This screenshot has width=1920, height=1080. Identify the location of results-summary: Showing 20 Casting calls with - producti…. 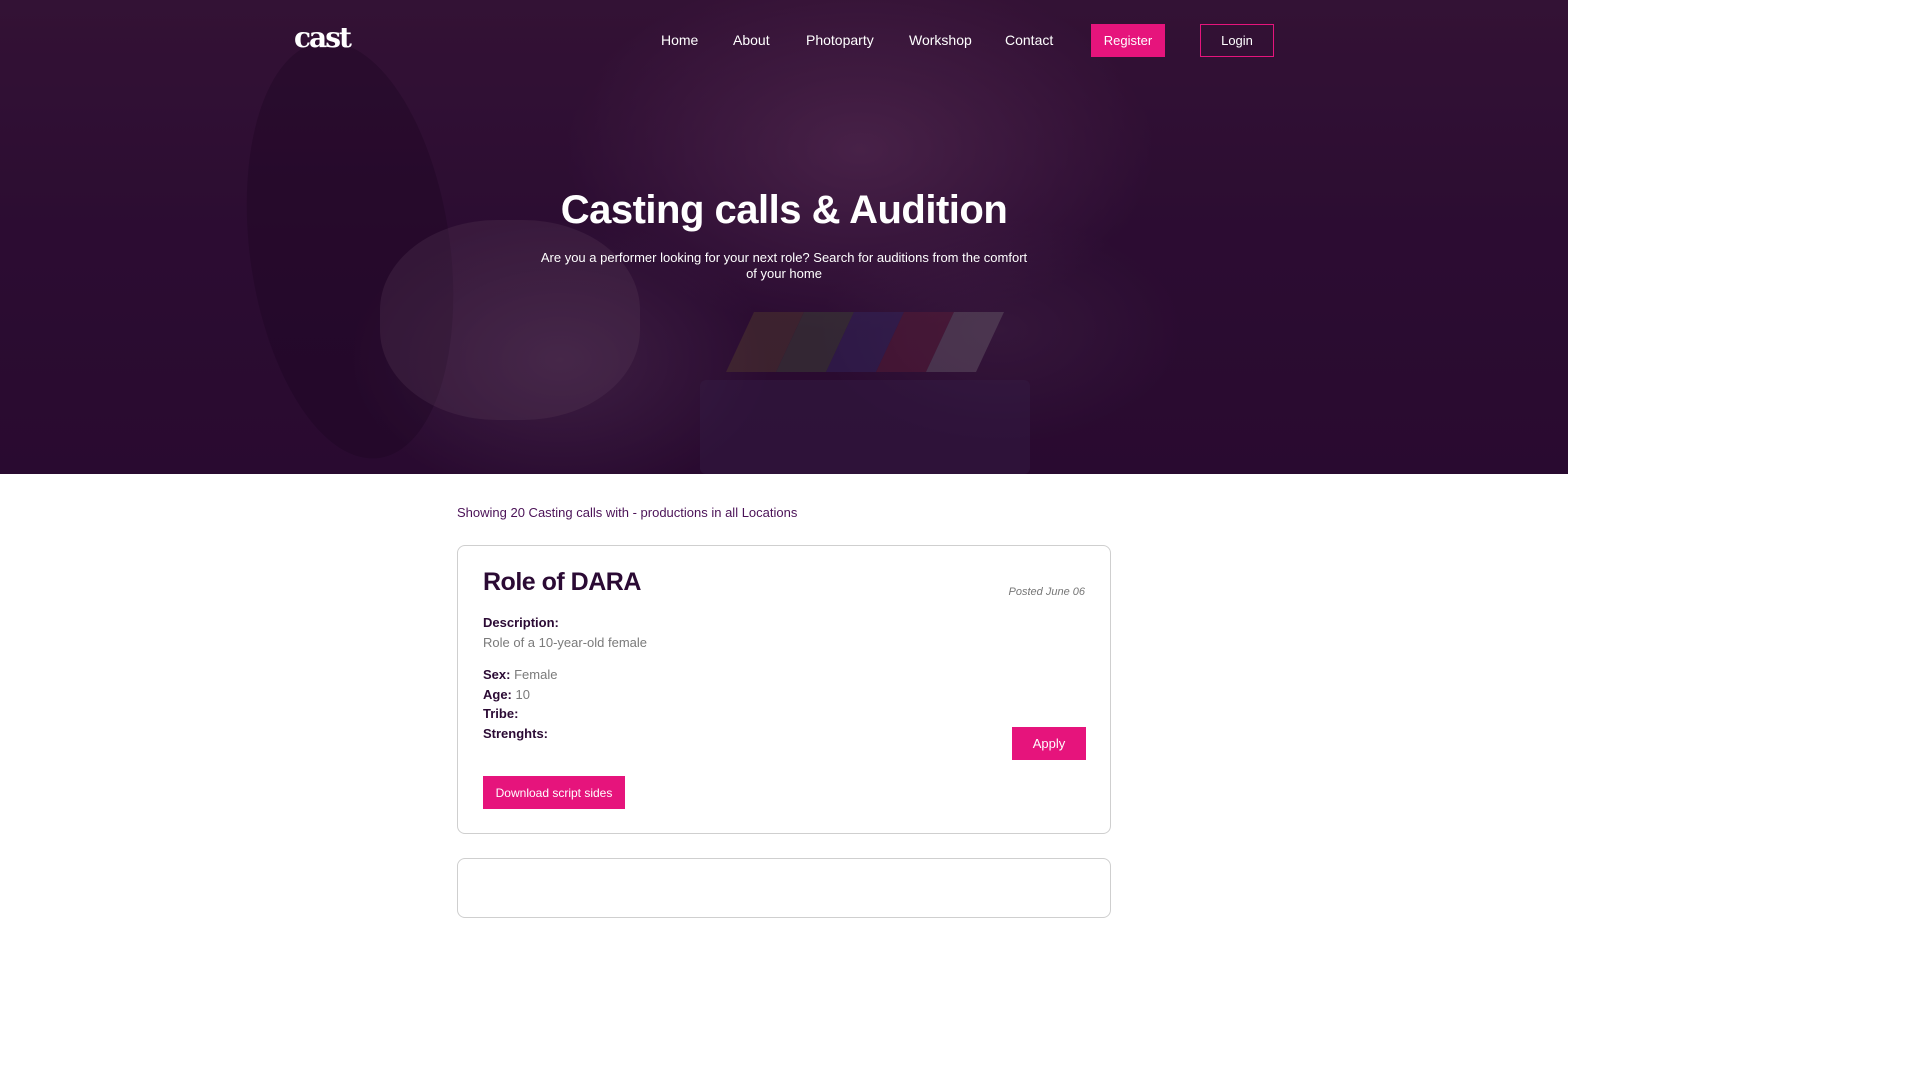
(627, 512).